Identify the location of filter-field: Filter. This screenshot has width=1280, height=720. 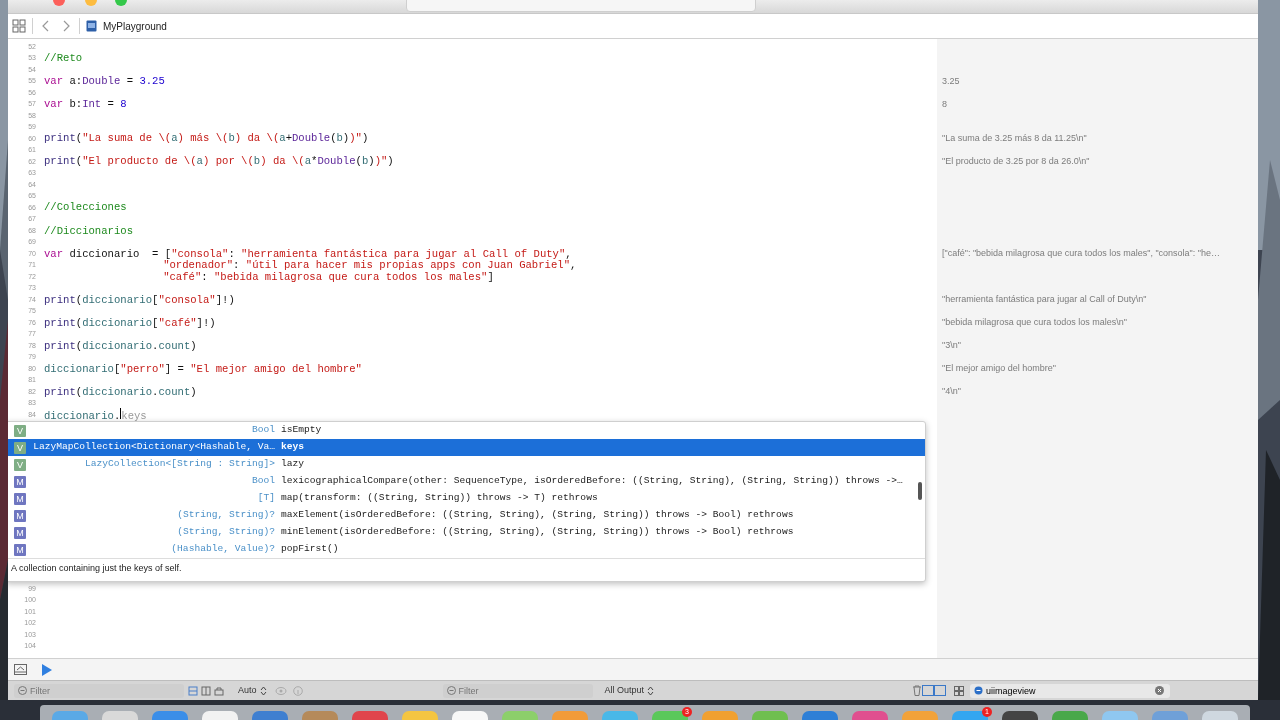
(99, 690).